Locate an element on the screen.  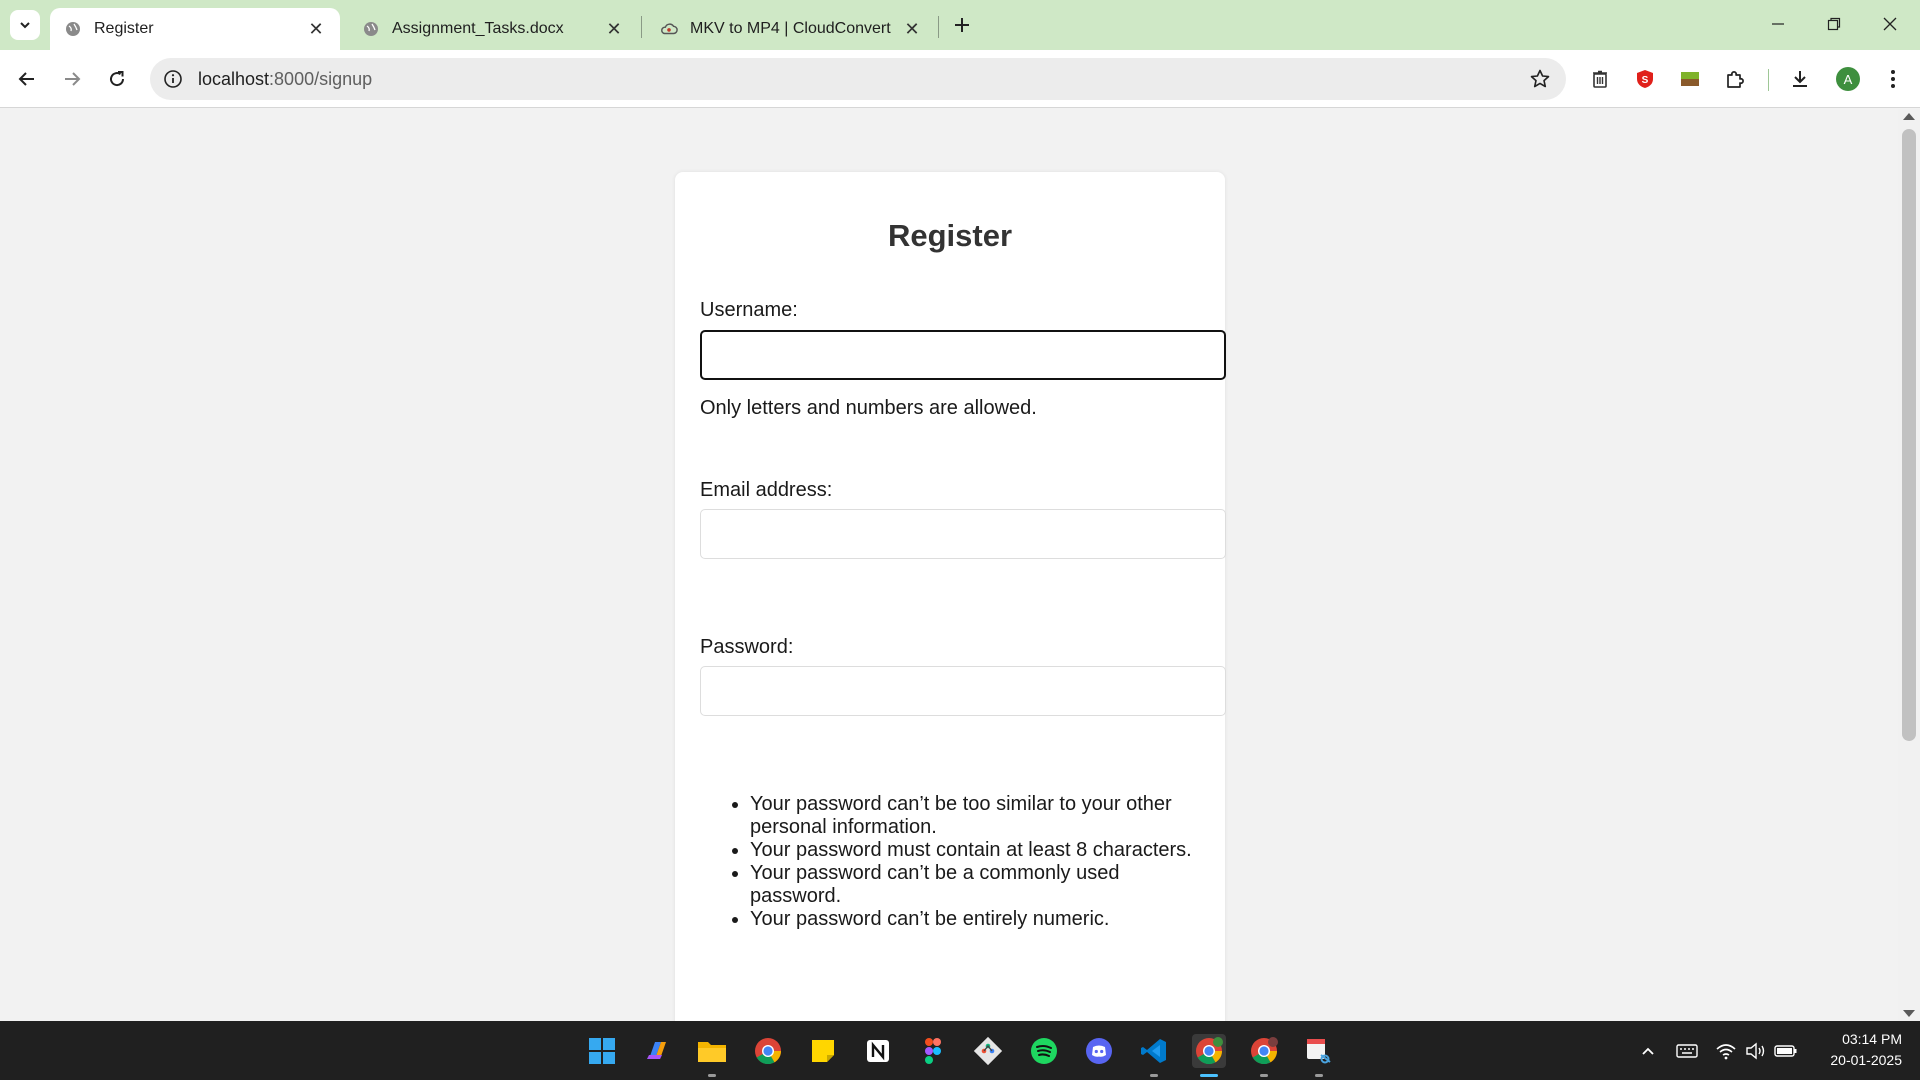
git-app is located at coordinates (988, 1051).